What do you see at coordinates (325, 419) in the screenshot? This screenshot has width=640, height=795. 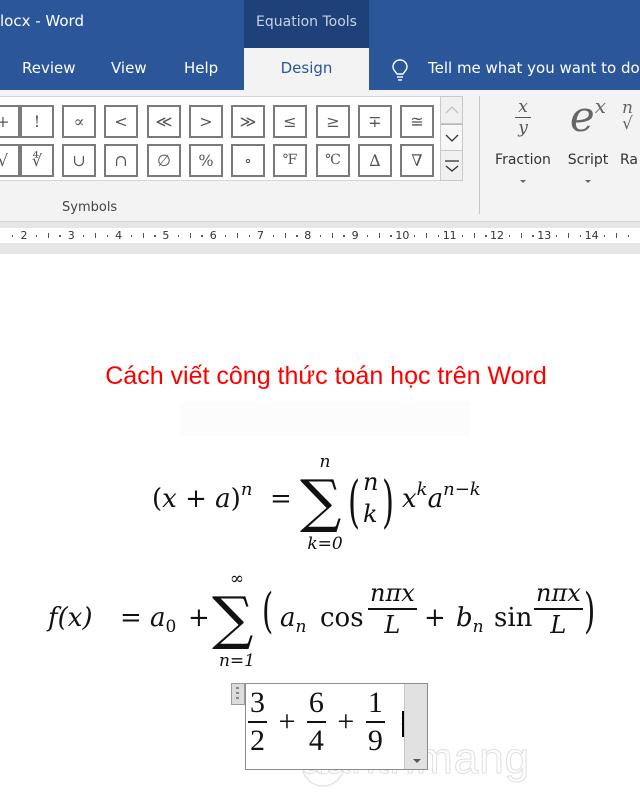 I see `empty-paragraph-highlight` at bounding box center [325, 419].